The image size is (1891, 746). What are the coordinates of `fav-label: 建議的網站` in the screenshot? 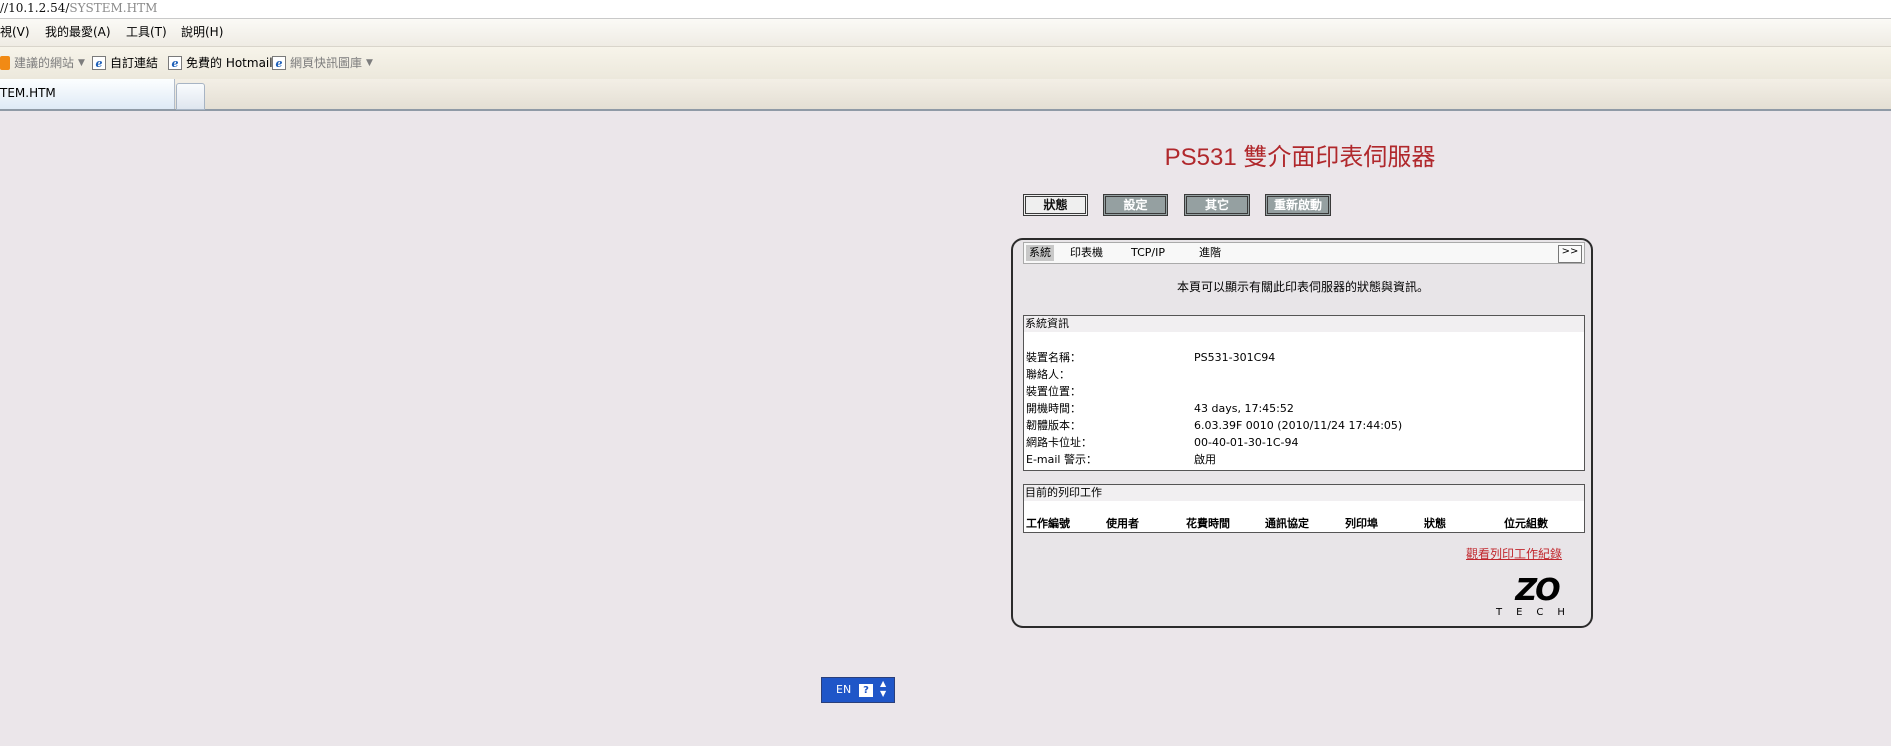 It's located at (44, 63).